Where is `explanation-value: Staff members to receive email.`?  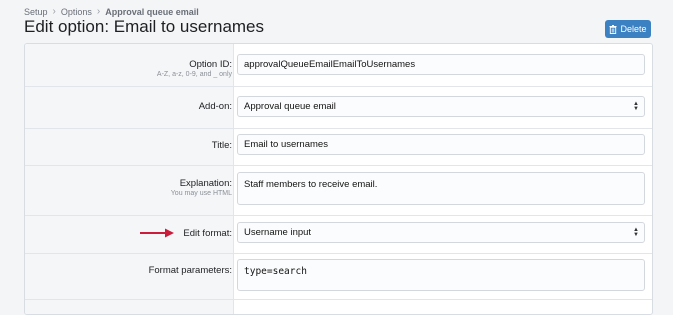 explanation-value: Staff members to receive email. is located at coordinates (311, 184).